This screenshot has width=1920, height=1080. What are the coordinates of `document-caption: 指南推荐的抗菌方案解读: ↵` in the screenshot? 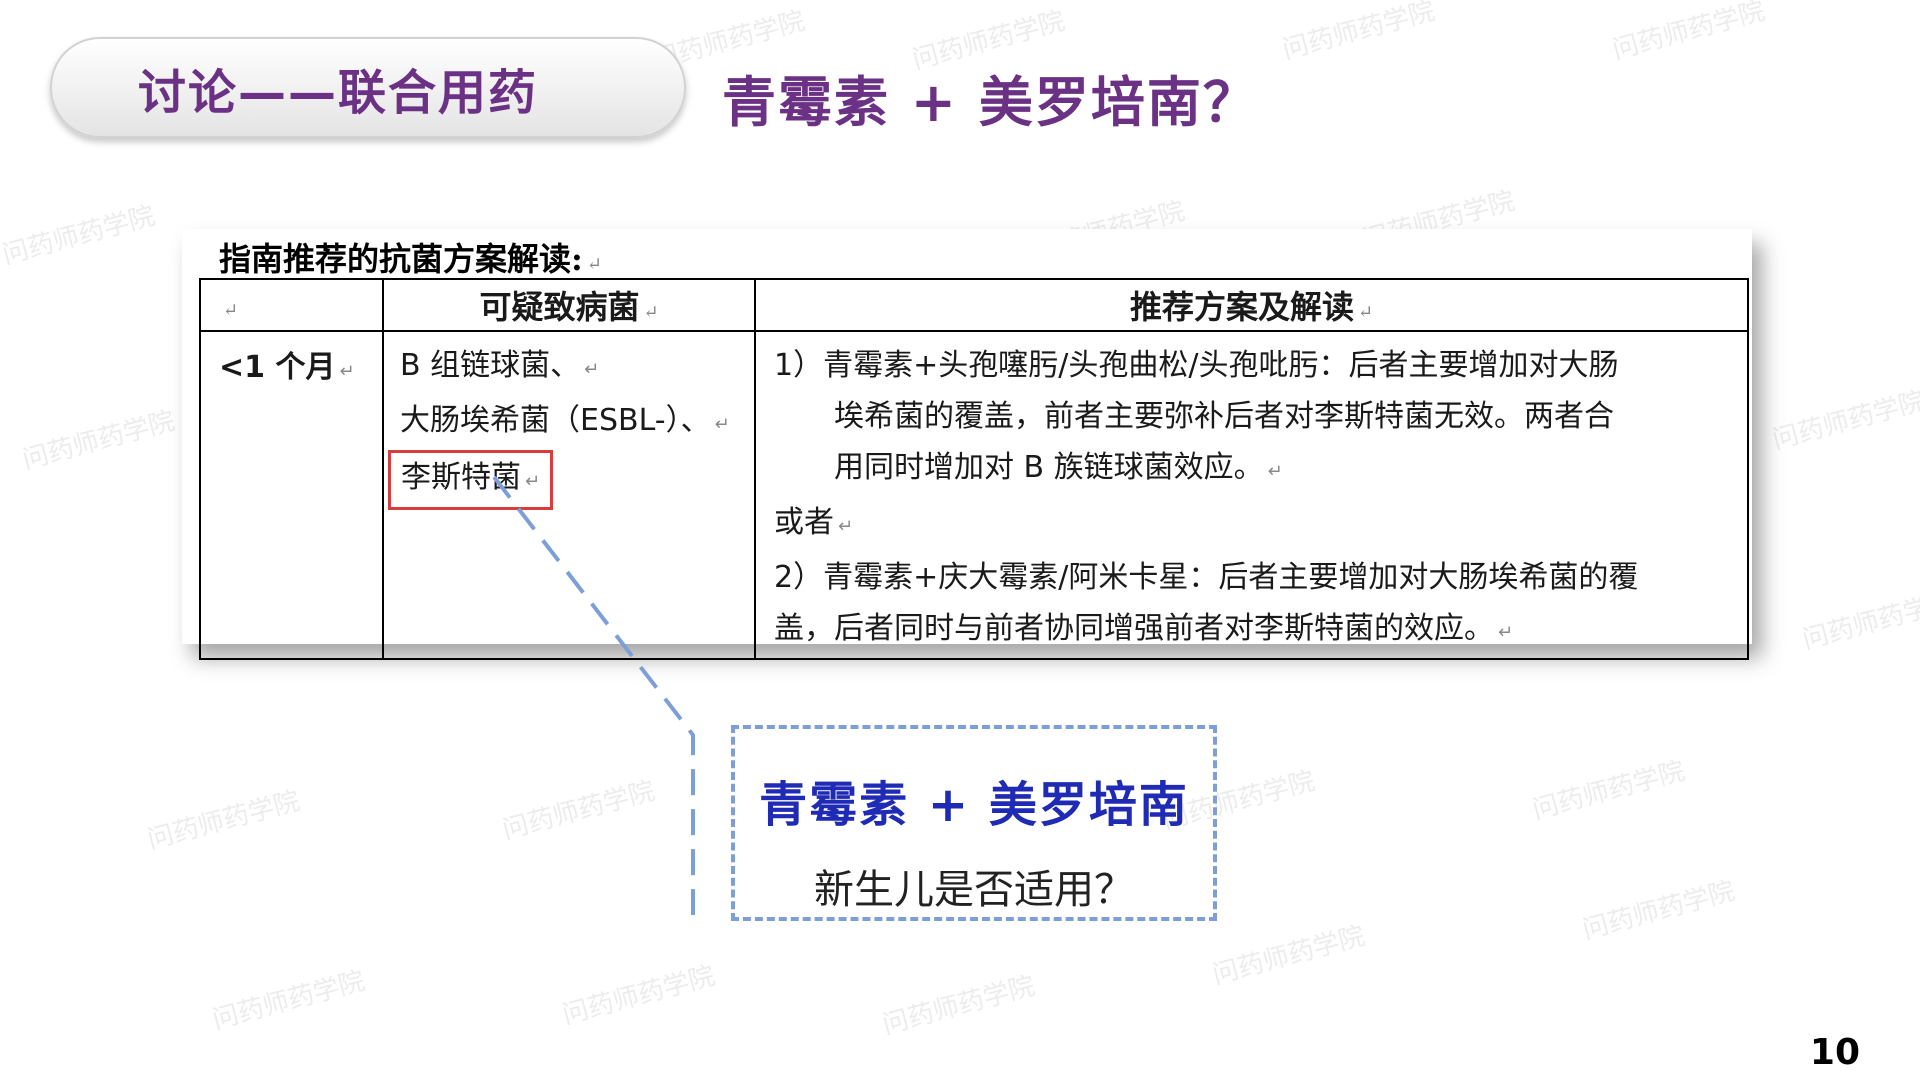 It's located at (410, 257).